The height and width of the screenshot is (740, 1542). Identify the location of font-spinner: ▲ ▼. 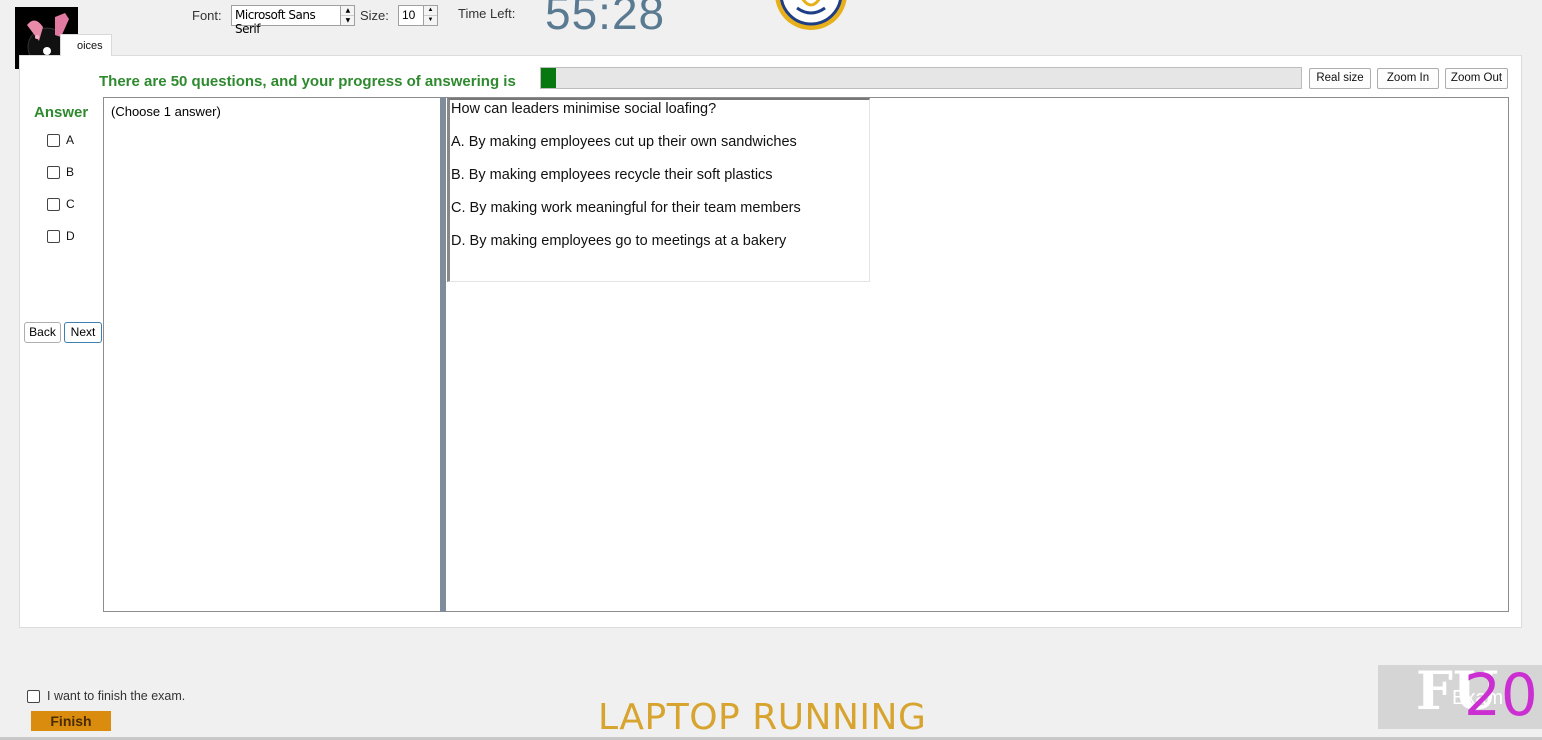
(347, 15).